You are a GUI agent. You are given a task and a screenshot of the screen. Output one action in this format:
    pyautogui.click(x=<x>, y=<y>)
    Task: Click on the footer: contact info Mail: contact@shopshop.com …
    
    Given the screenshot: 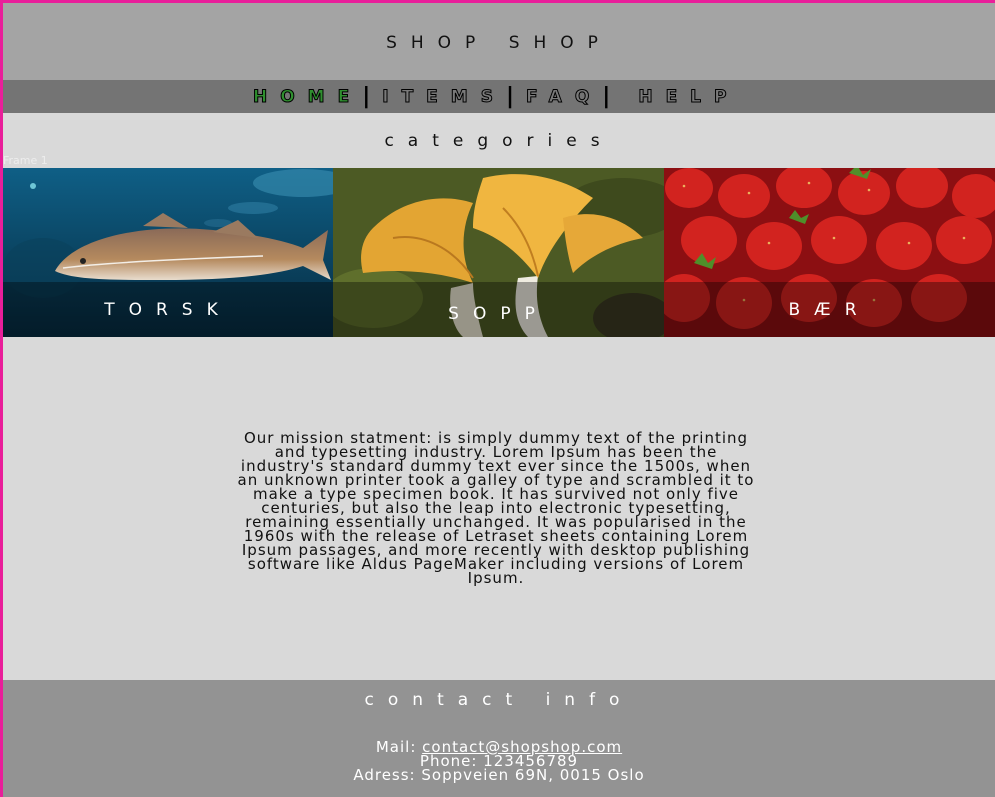 What is the action you would take?
    pyautogui.click(x=499, y=738)
    